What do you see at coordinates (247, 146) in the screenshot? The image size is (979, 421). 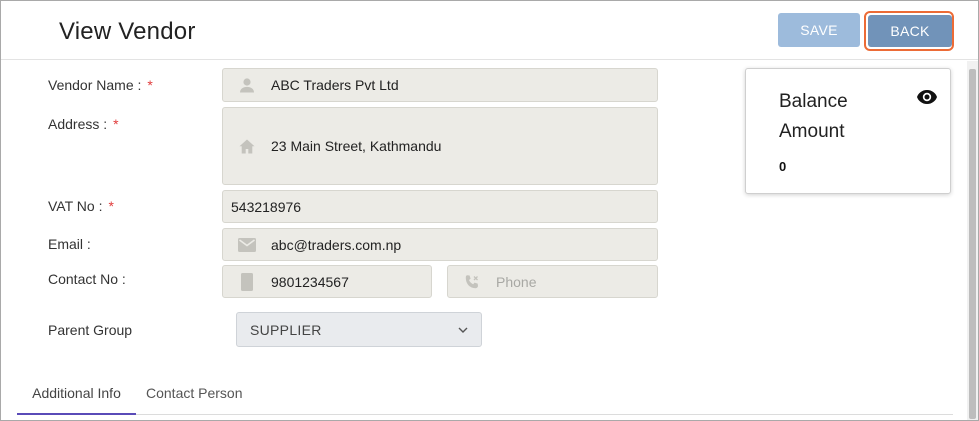 I see `home-icon` at bounding box center [247, 146].